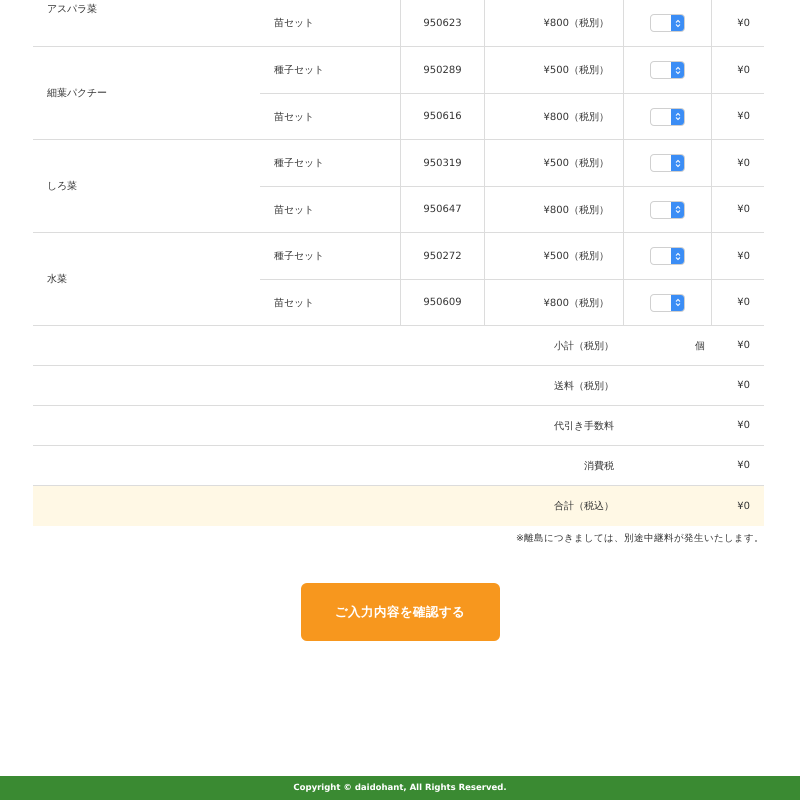 This screenshot has height=800, width=800. What do you see at coordinates (442, 116) in the screenshot?
I see `product-code: 950616` at bounding box center [442, 116].